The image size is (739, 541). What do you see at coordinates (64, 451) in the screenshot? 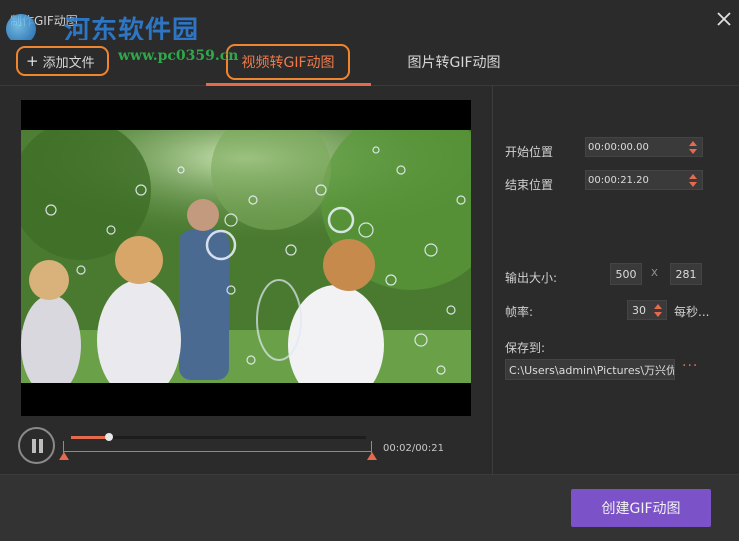
I see `trim-start-handle` at bounding box center [64, 451].